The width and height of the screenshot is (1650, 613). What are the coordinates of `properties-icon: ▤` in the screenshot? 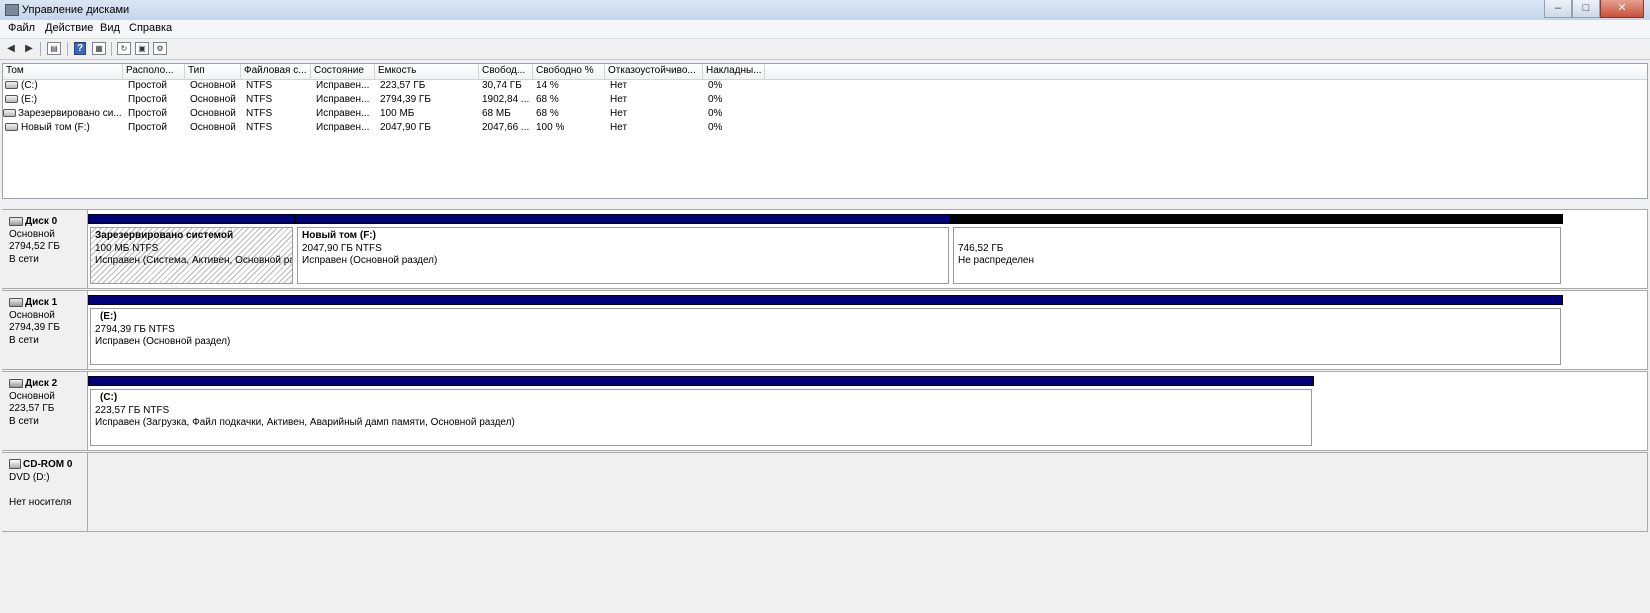 It's located at (54, 48).